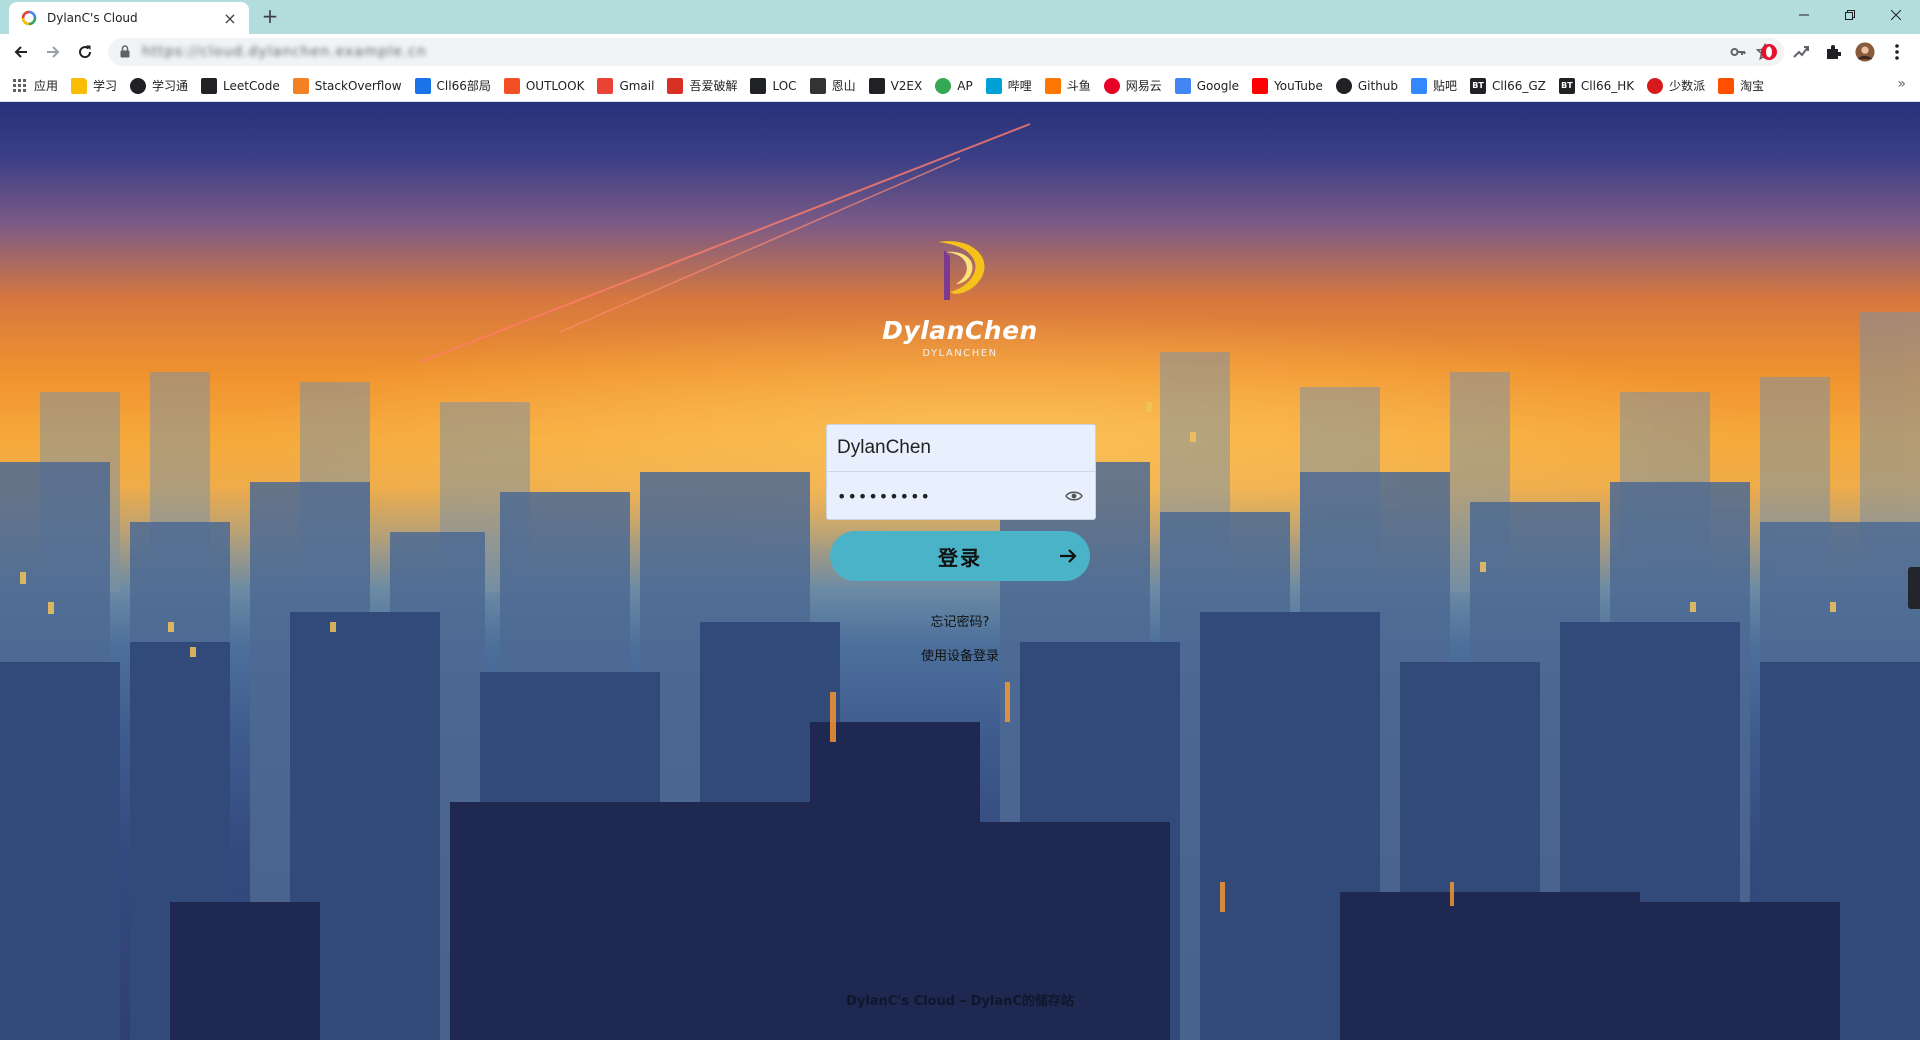 The width and height of the screenshot is (1920, 1040). Describe the element at coordinates (1769, 52) in the screenshot. I see `opera-extension-icon` at that location.